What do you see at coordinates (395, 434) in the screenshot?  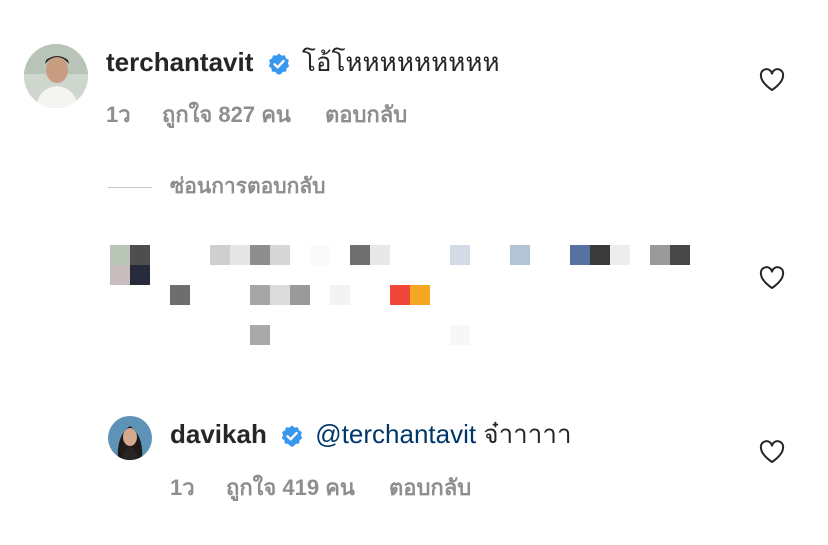 I see `mention-link: @terchantavit` at bounding box center [395, 434].